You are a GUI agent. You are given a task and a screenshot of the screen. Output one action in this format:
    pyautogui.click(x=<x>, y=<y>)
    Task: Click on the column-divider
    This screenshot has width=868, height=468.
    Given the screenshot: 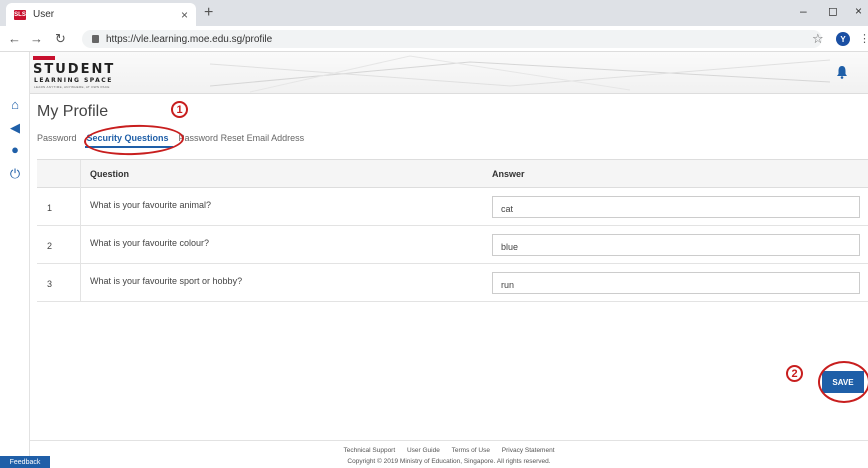 What is the action you would take?
    pyautogui.click(x=80, y=231)
    